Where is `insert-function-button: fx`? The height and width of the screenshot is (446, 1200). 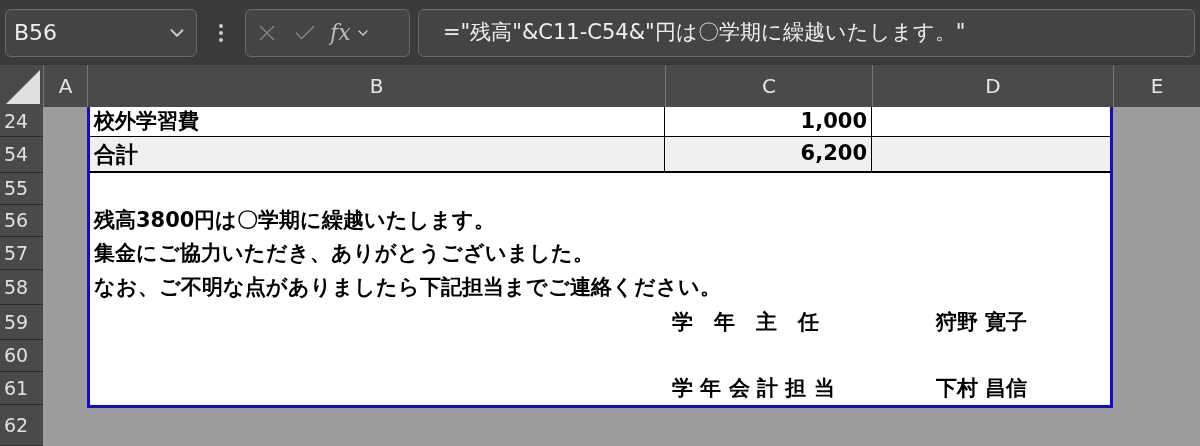 insert-function-button: fx is located at coordinates (350, 32).